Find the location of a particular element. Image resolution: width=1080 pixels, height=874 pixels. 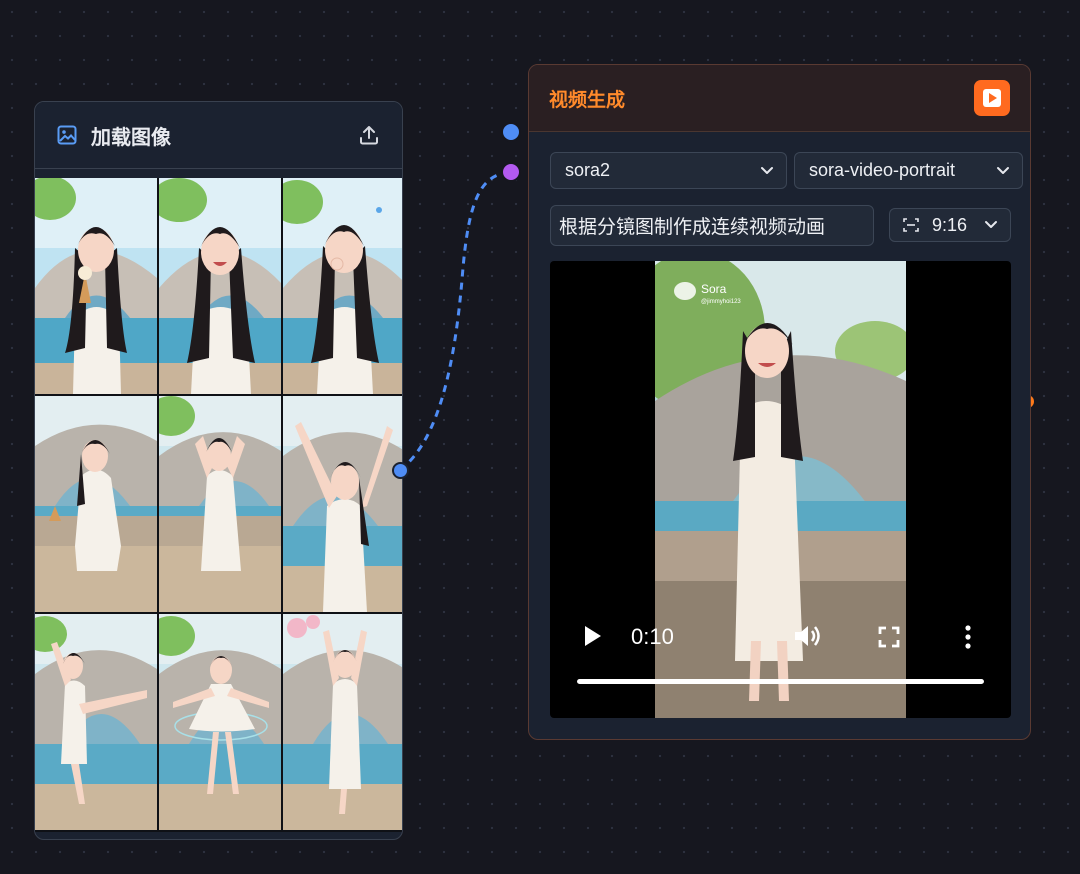

prompt-input: 根据分镜图制作成连续视频动画 is located at coordinates (712, 225).